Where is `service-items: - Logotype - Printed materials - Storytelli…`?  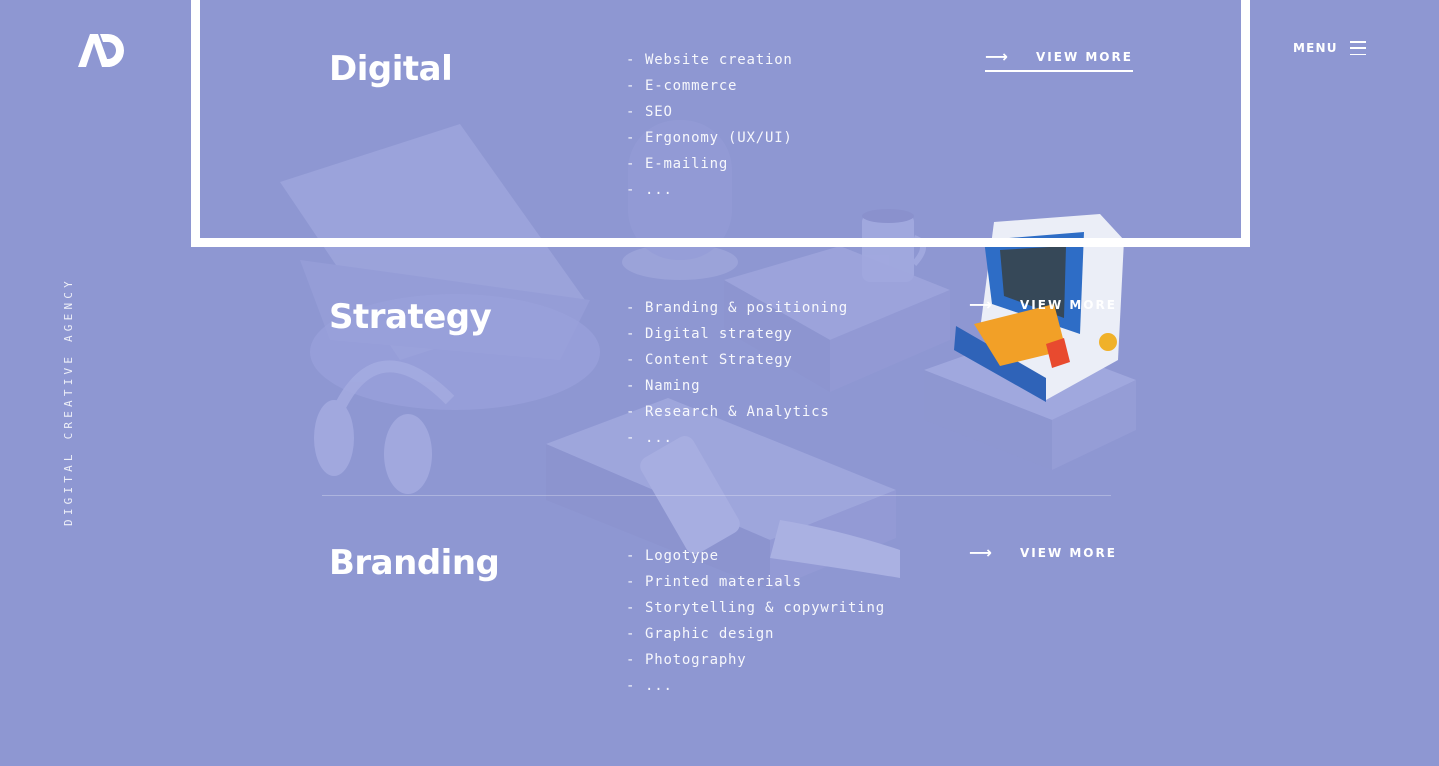 service-items: - Logotype - Printed materials - Storytelli… is located at coordinates (755, 621).